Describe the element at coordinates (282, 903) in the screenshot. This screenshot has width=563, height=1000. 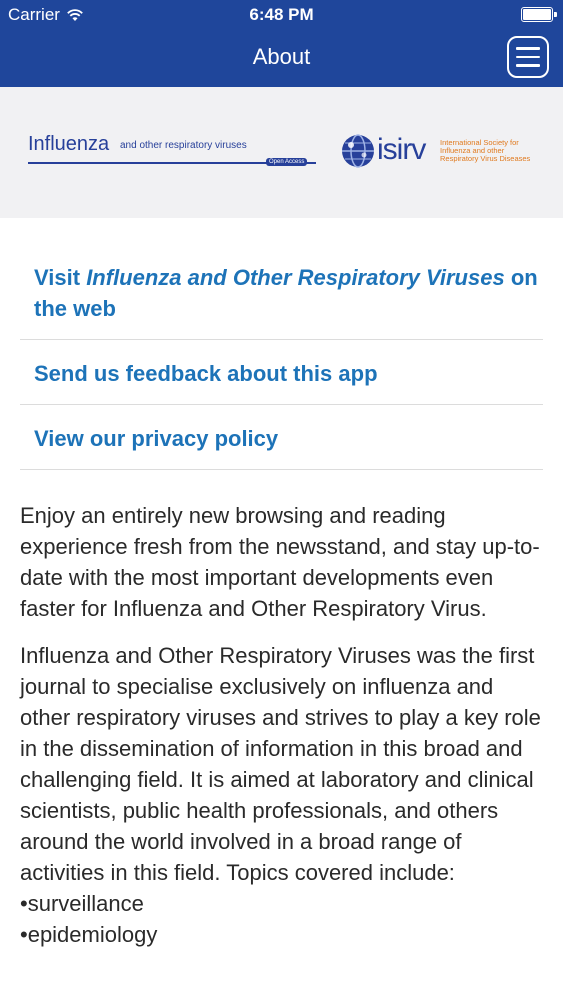
I see `topic-item: surveillance` at that location.